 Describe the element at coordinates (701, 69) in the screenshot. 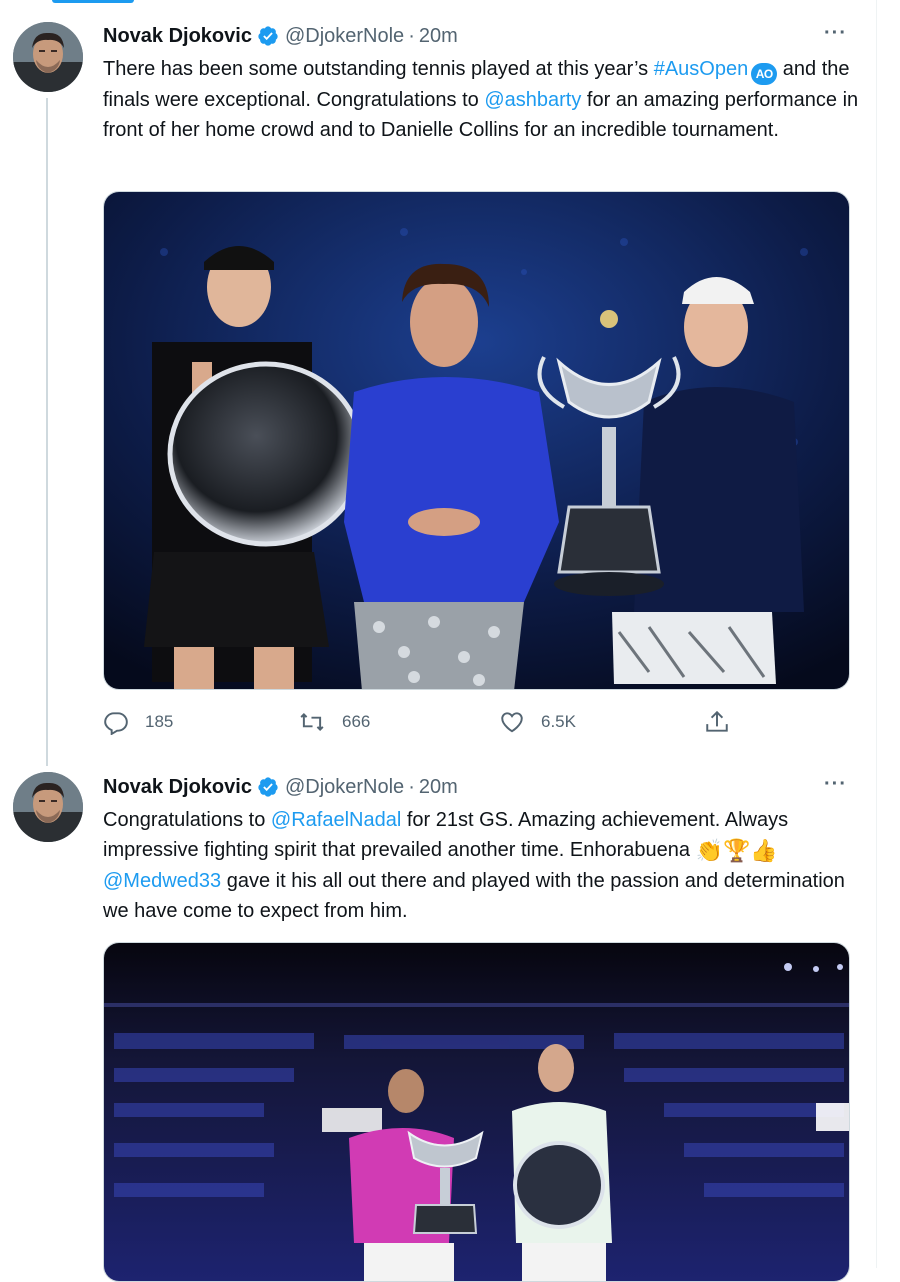

I see `hashtag-link: #AusOpen` at that location.